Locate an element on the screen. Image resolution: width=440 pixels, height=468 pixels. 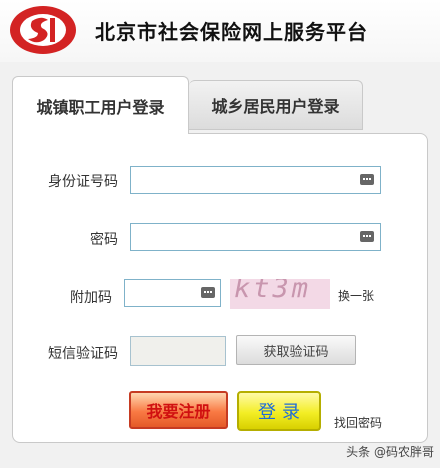
sms-code-input is located at coordinates (178, 351).